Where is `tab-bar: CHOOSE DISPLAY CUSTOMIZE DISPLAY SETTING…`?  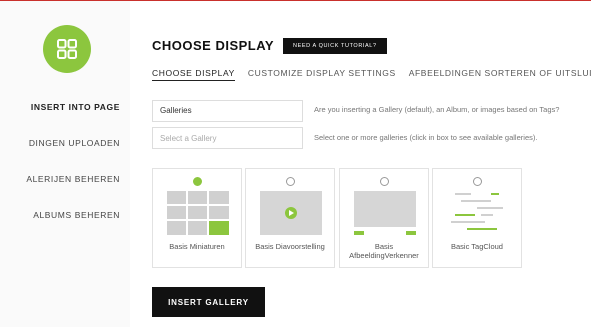 tab-bar: CHOOSE DISPLAY CUSTOMIZE DISPLAY SETTING… is located at coordinates (371, 74).